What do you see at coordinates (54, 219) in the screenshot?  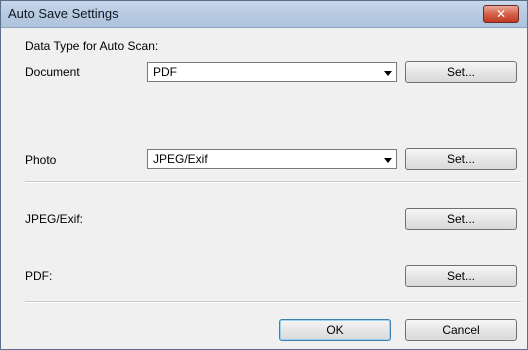 I see `jpeg-exif-label: JPEG/Exif:` at bounding box center [54, 219].